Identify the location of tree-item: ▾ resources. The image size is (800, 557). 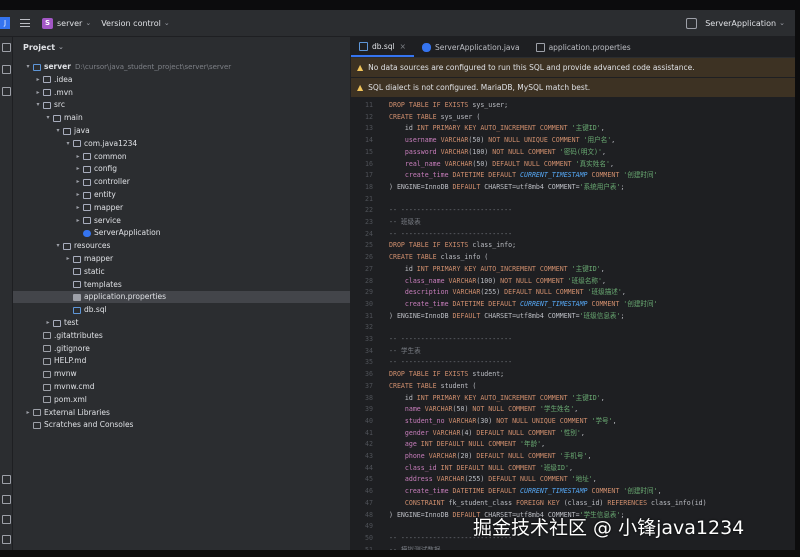
(181, 246).